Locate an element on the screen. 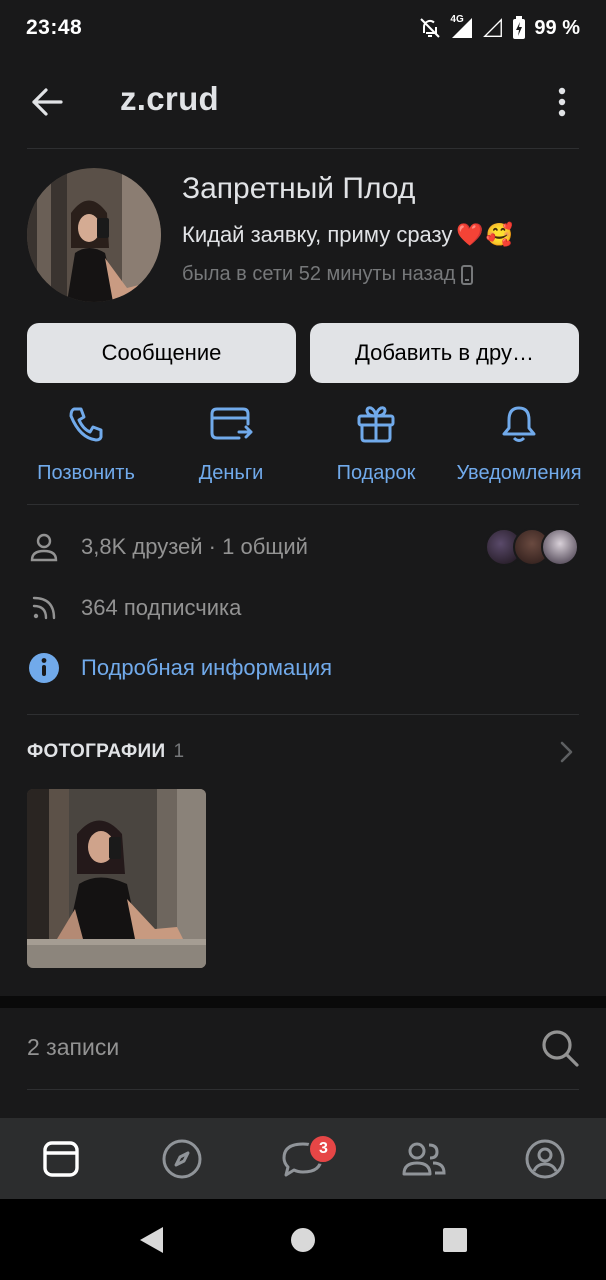 Image resolution: width=606 pixels, height=1280 pixels. friends-icon is located at coordinates (424, 1158).